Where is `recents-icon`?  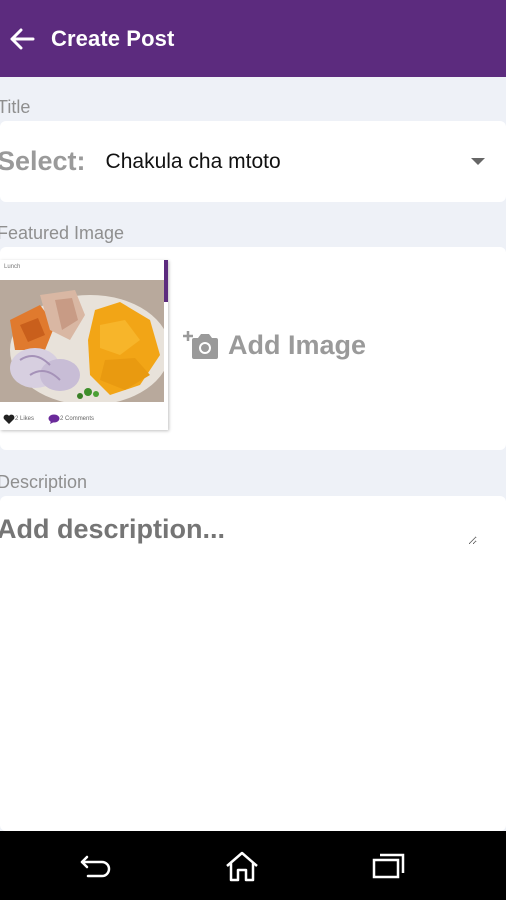
recents-icon is located at coordinates (388, 866).